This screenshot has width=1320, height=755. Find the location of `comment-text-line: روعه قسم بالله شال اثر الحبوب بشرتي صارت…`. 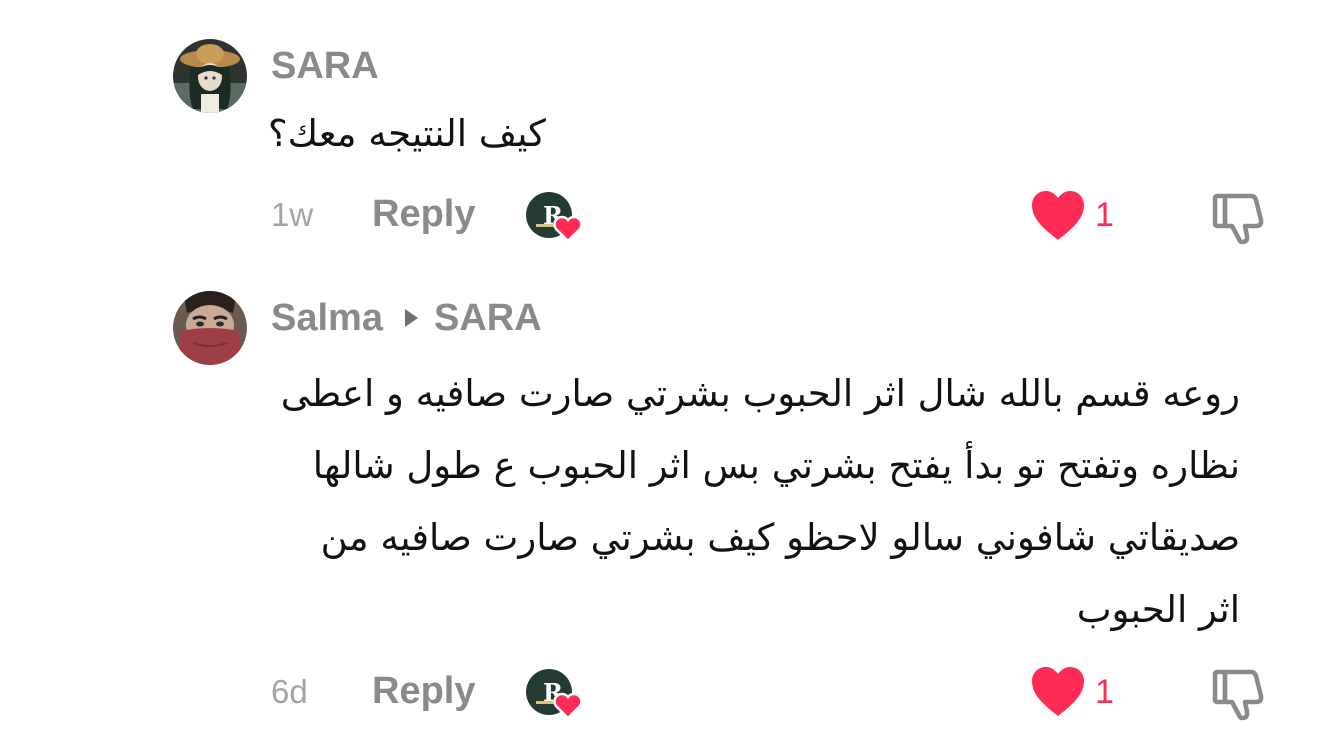

comment-text-line: روعه قسم بالله شال اثر الحبوب بشرتي صارت… is located at coordinates (760, 393).